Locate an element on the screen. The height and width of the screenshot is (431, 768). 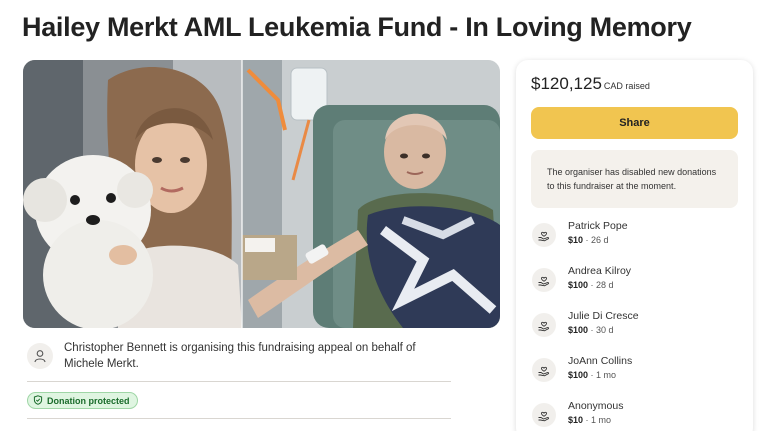
amount-raised: $120,125 CAD raised is located at coordinates (590, 84).